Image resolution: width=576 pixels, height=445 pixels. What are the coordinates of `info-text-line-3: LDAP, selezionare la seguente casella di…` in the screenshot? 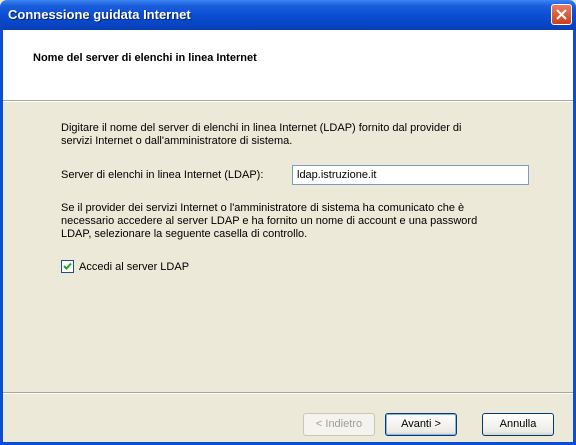 It's located at (184, 234).